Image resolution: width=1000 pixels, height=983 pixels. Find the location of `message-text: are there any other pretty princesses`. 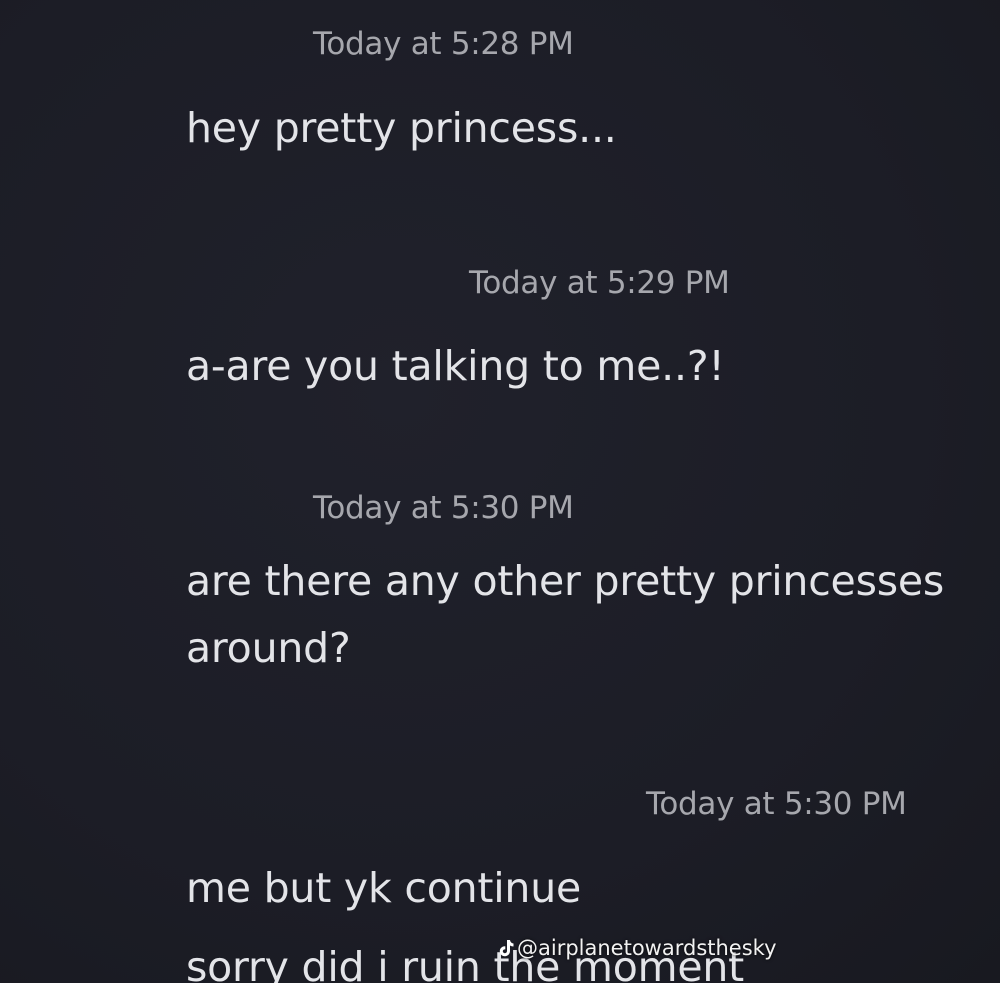

message-text: are there any other pretty princesses is located at coordinates (565, 581).